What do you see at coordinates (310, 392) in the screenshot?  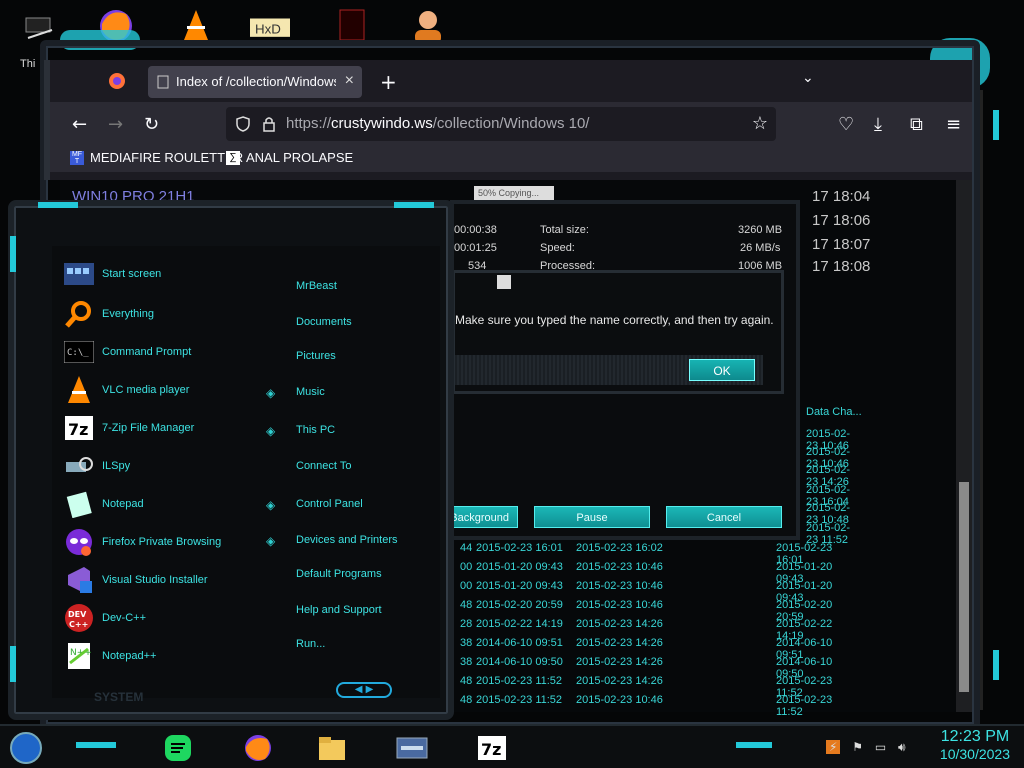 I see `start-right-music: Music` at bounding box center [310, 392].